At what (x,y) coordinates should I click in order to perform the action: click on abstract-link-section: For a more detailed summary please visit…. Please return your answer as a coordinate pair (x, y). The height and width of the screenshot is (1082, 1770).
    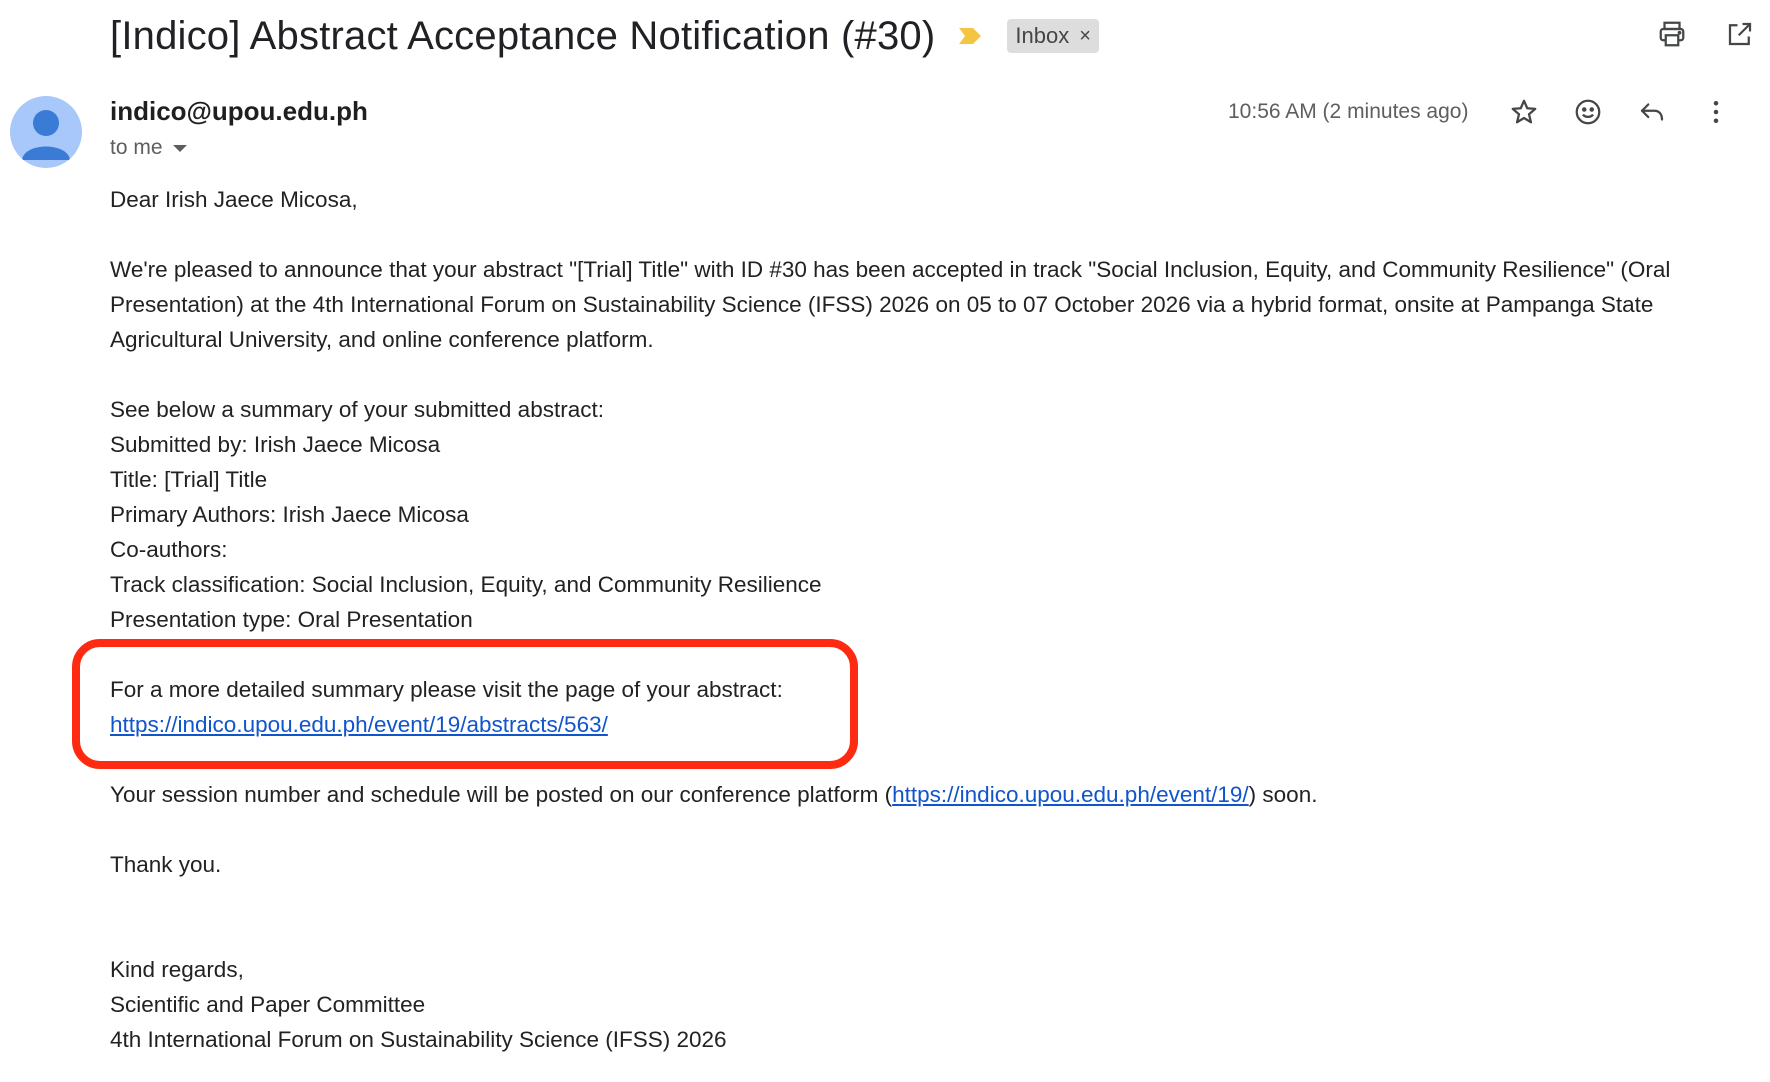
    Looking at the image, I should click on (911, 704).